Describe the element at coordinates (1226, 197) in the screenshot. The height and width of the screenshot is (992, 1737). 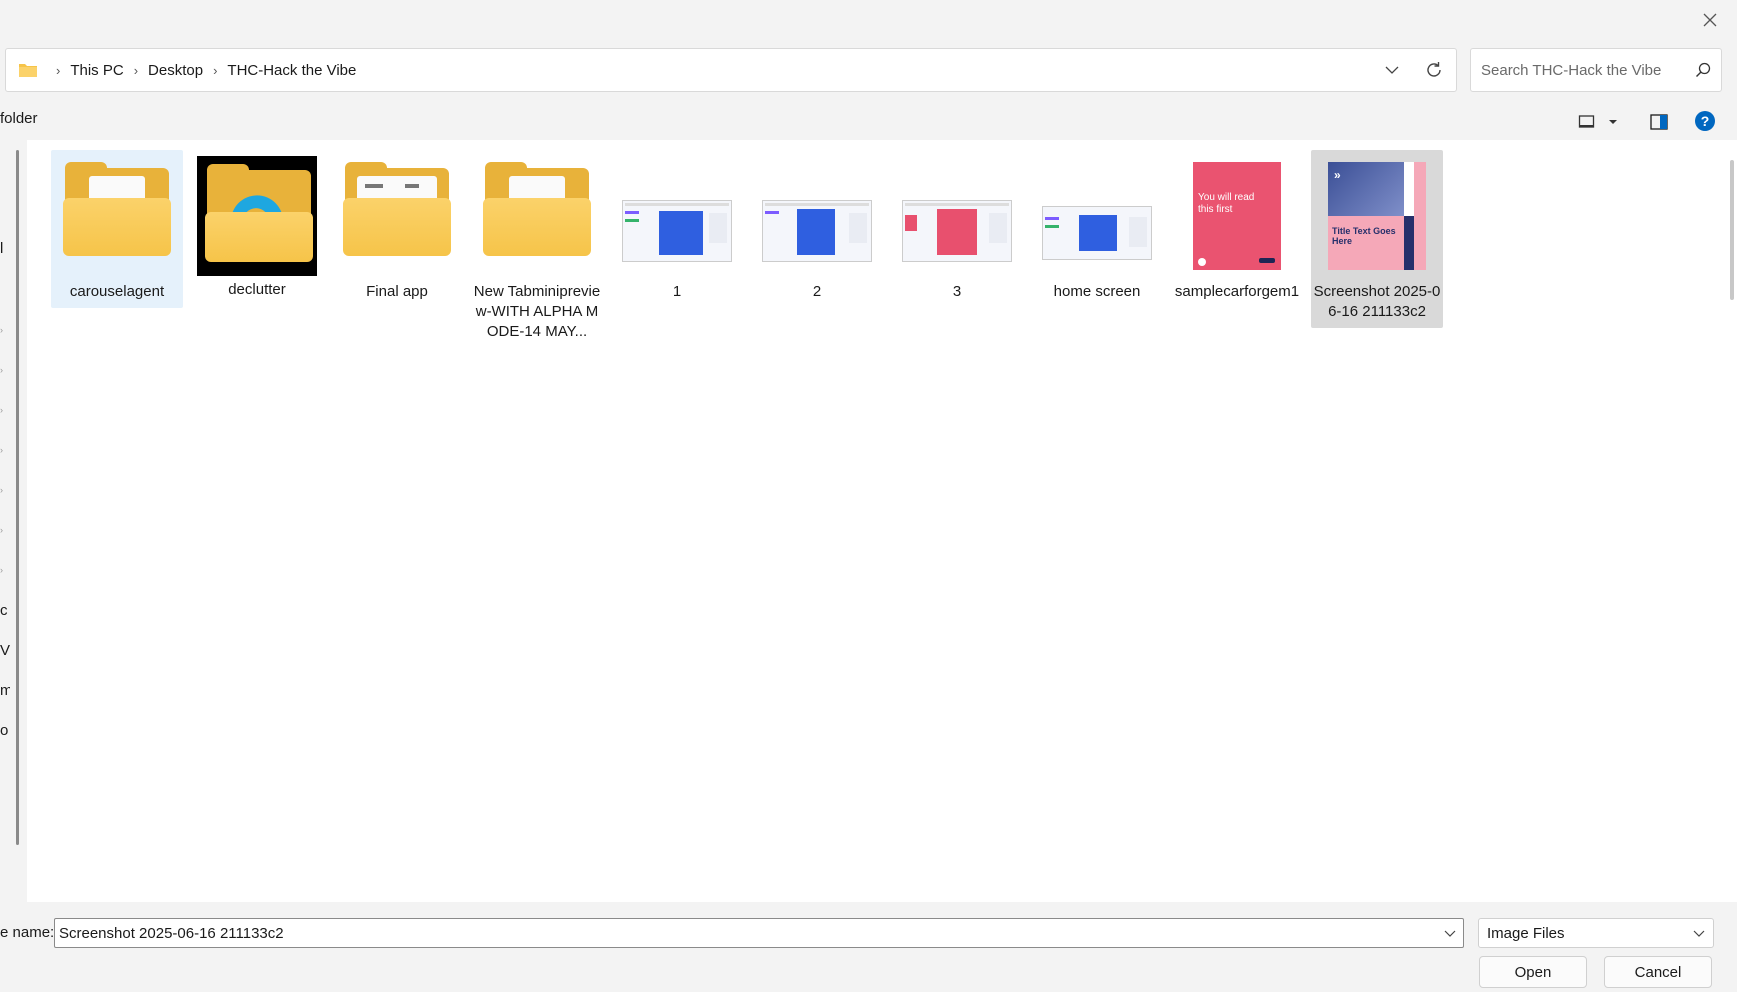
I see `thumbnail-text: You will read` at that location.